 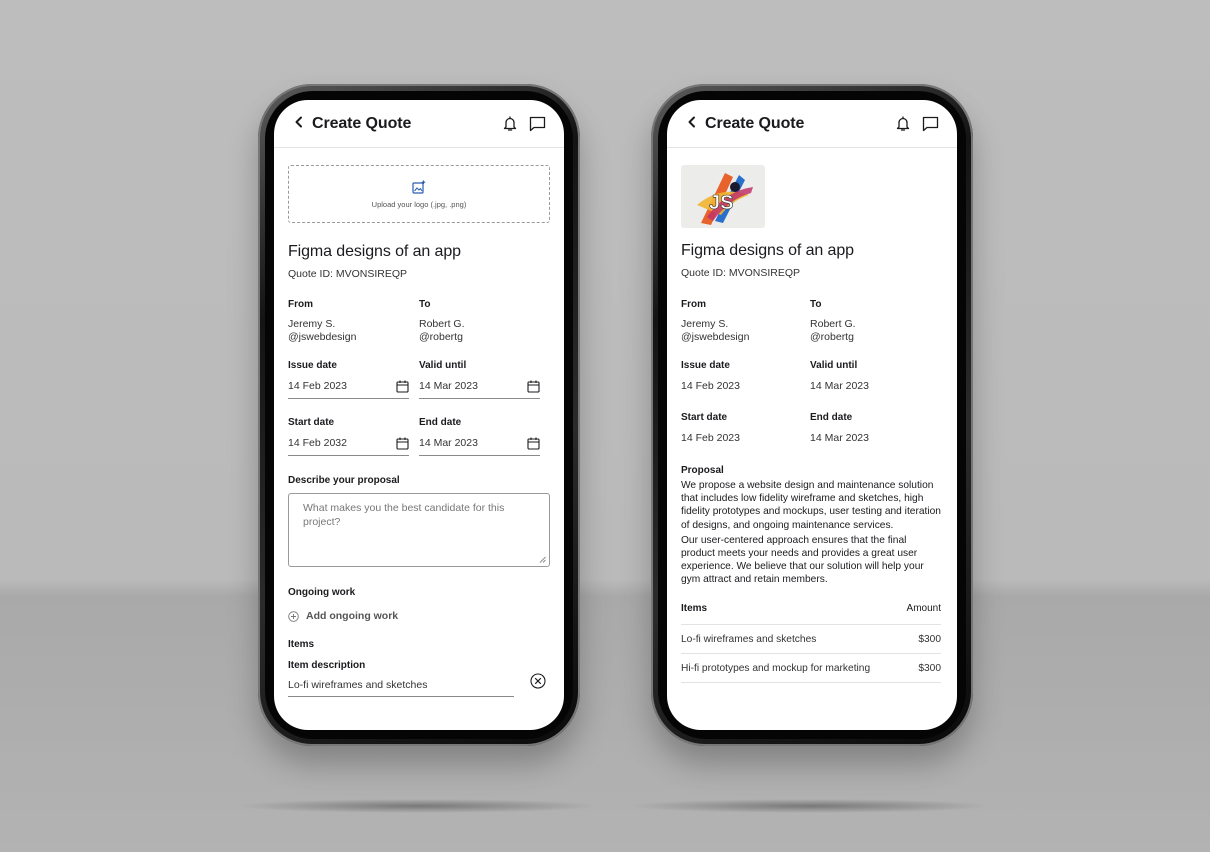 What do you see at coordinates (710, 438) in the screenshot?
I see `start-date-value: 14 Feb 2023` at bounding box center [710, 438].